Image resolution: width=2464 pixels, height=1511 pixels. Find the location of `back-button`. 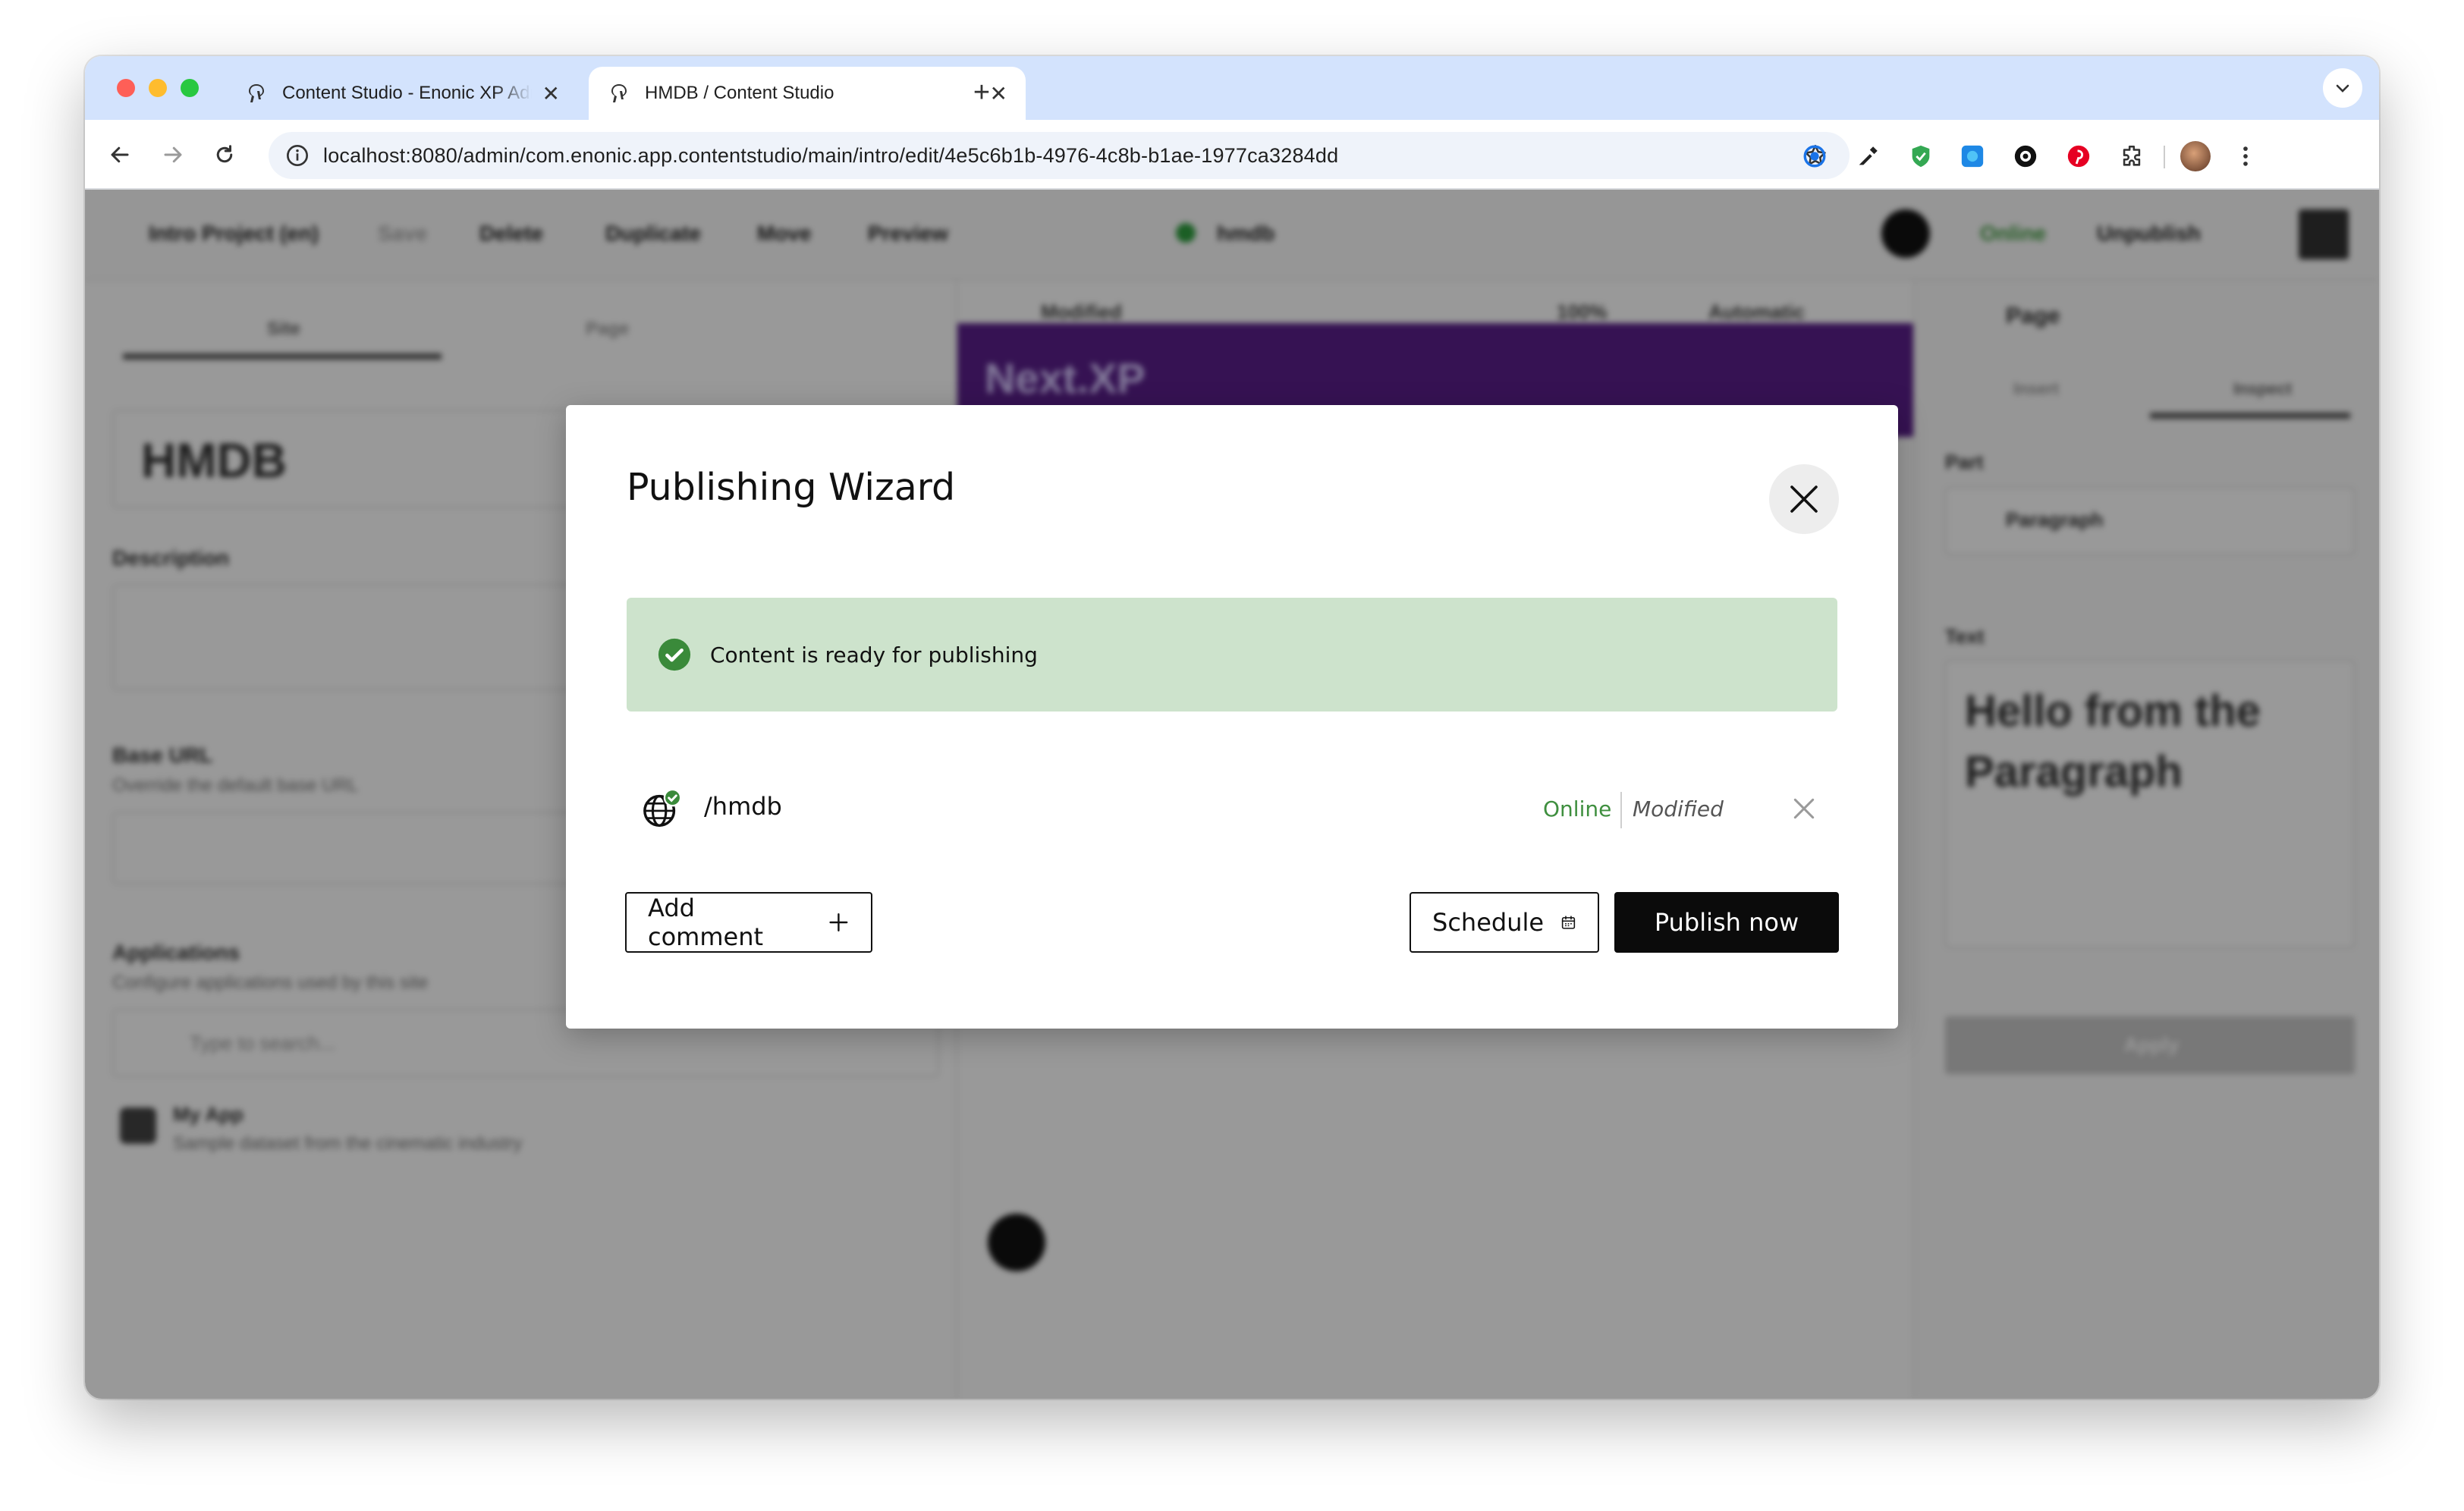

back-button is located at coordinates (120, 155).